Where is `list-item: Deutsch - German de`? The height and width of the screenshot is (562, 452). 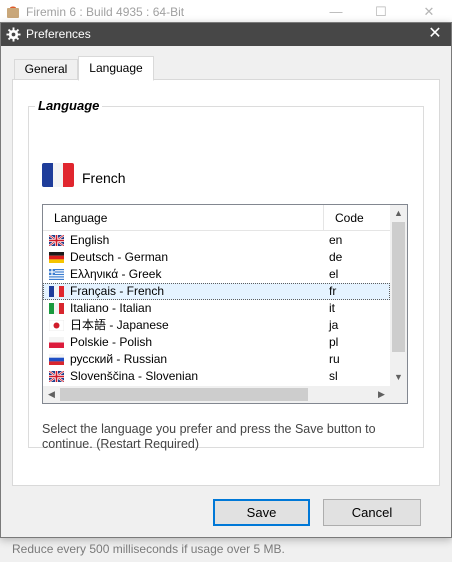
list-item: Deutsch - German de is located at coordinates (216, 257).